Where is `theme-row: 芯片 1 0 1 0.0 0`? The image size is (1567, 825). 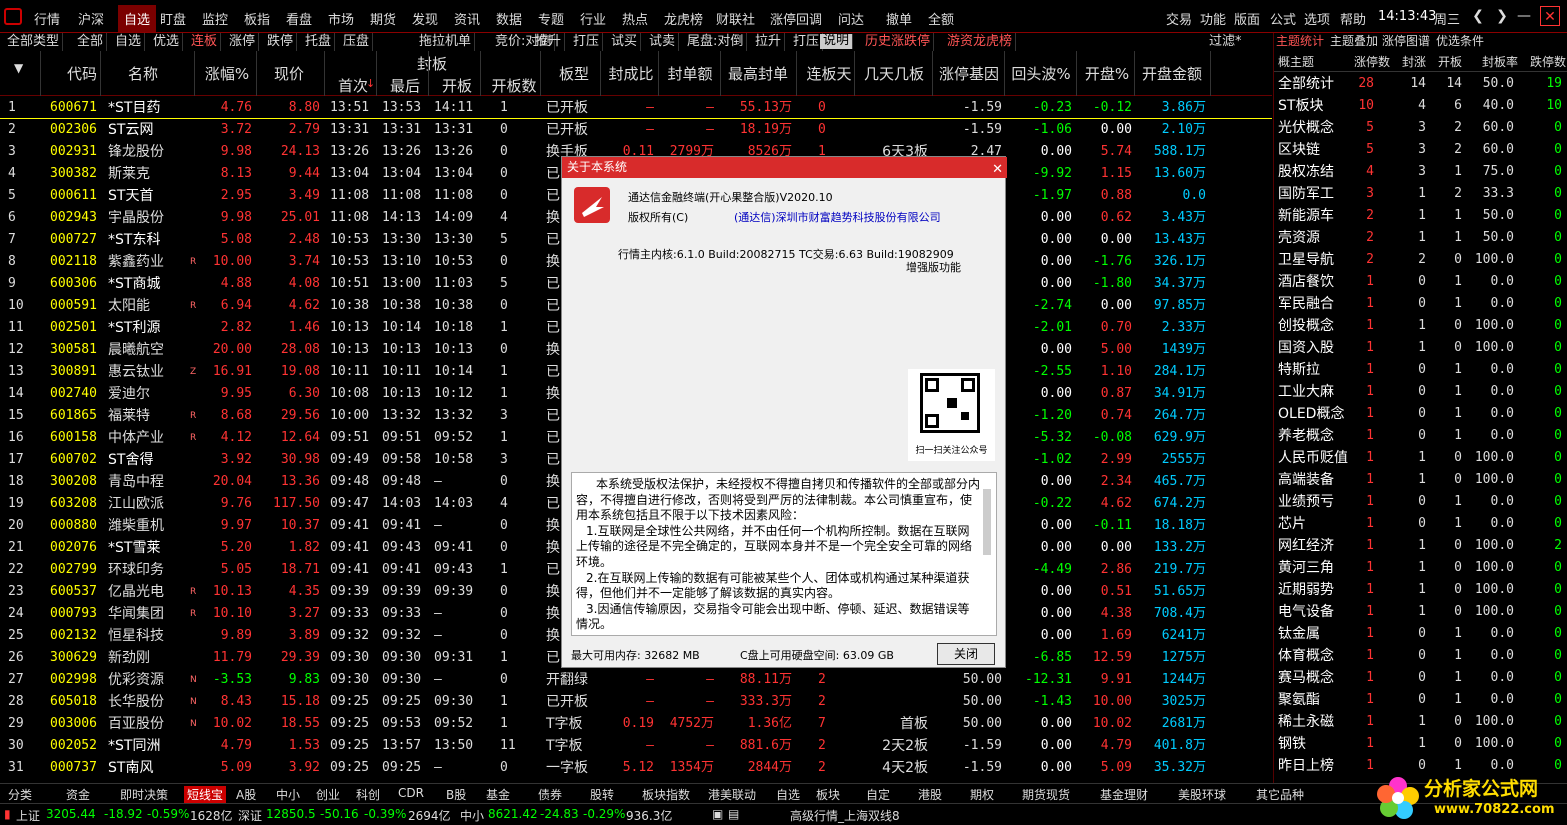
theme-row: 芯片 1 0 1 0.0 0 is located at coordinates (1420, 524).